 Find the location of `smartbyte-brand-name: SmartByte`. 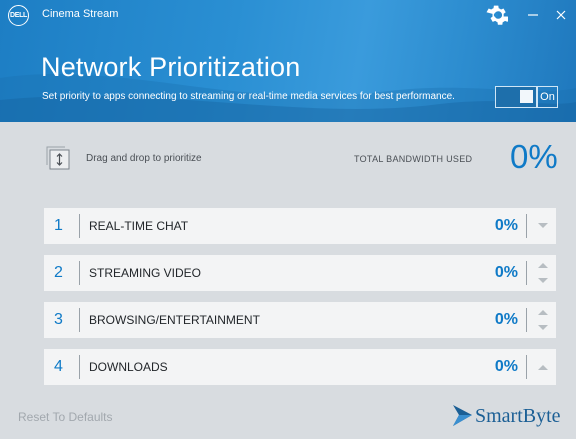

smartbyte-brand-name: SmartByte is located at coordinates (518, 416).